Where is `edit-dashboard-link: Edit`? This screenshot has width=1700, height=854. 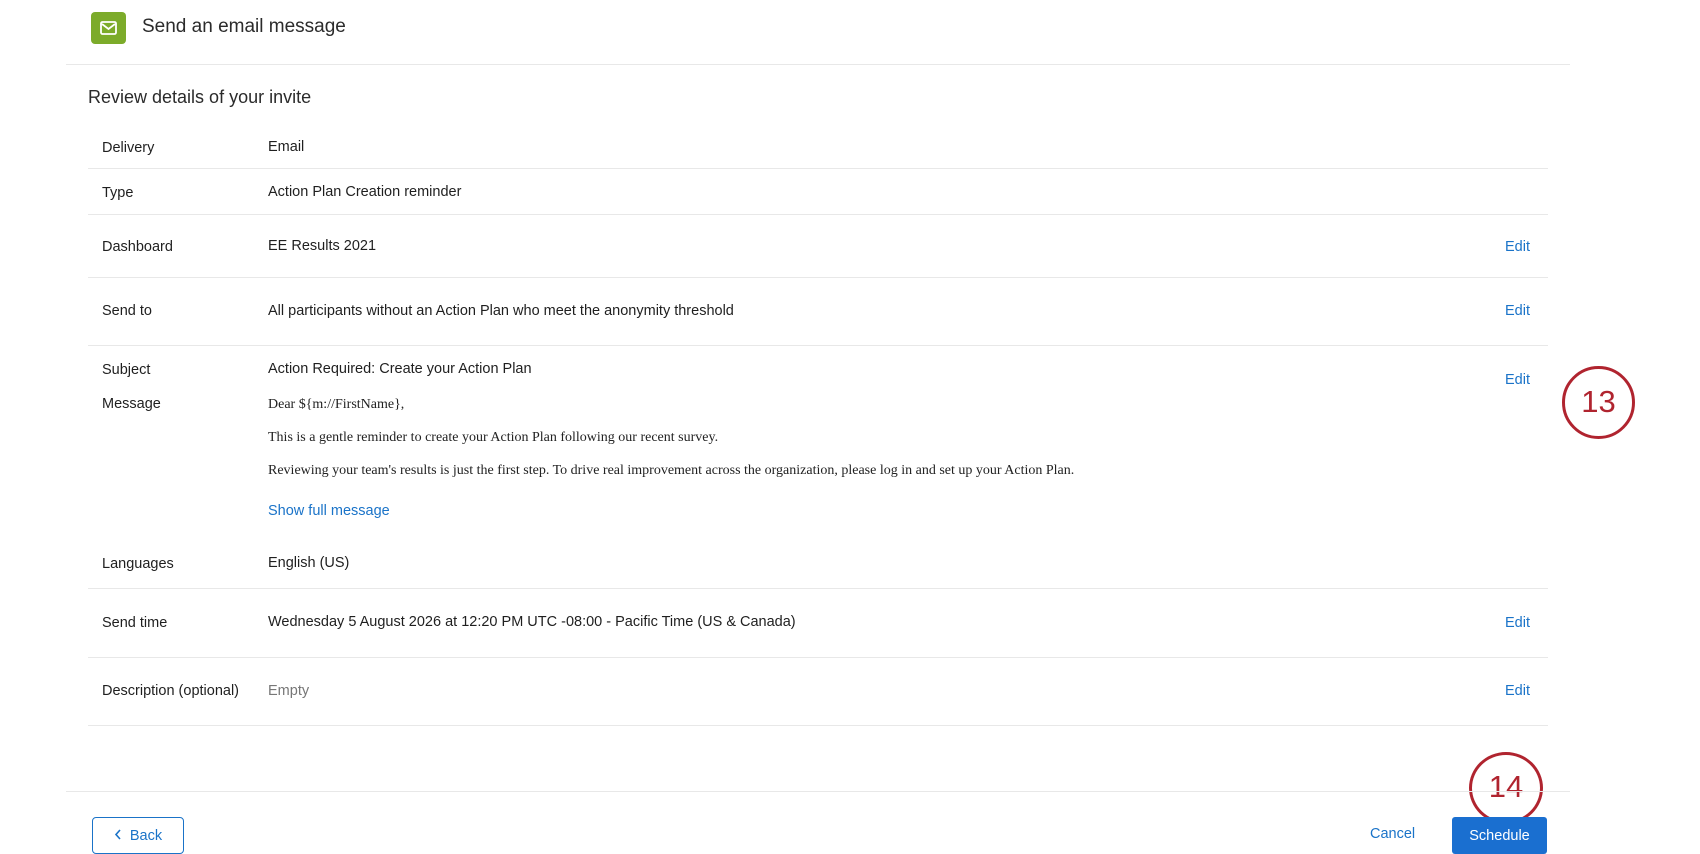 edit-dashboard-link: Edit is located at coordinates (1517, 247).